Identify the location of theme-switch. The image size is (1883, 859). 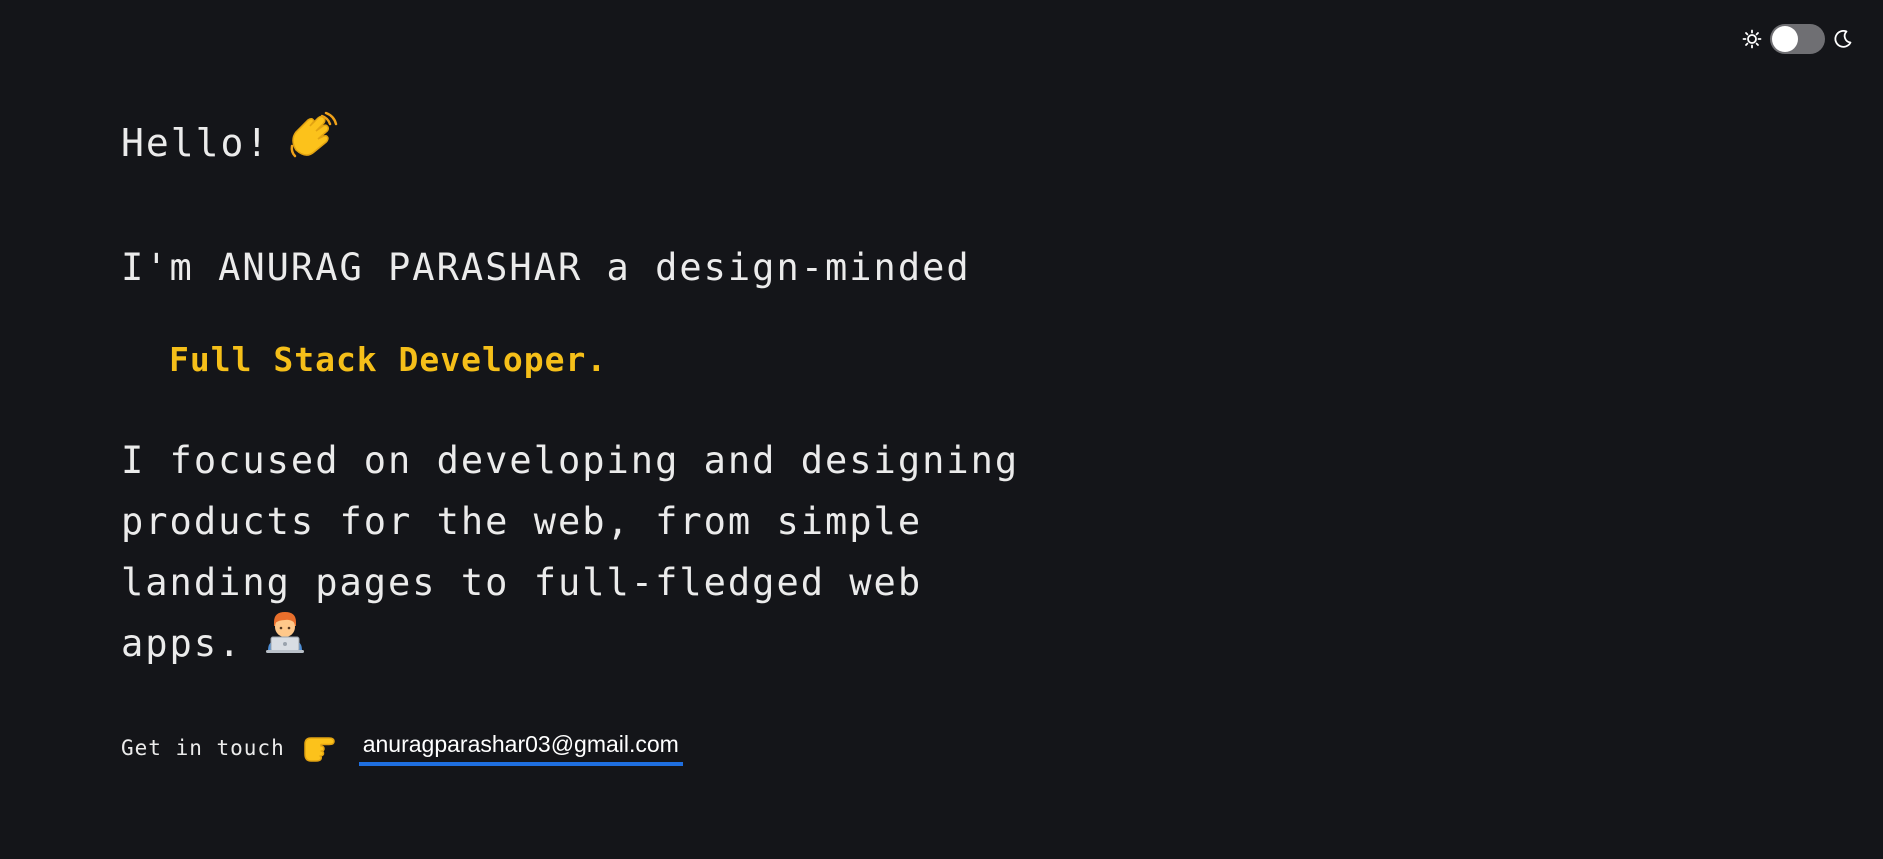
(1797, 39).